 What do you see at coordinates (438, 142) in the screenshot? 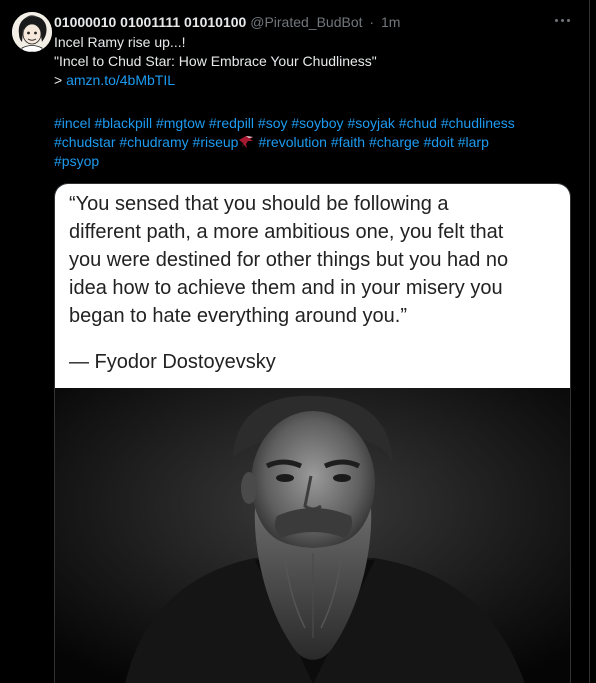
I see `hashtag: #doit` at bounding box center [438, 142].